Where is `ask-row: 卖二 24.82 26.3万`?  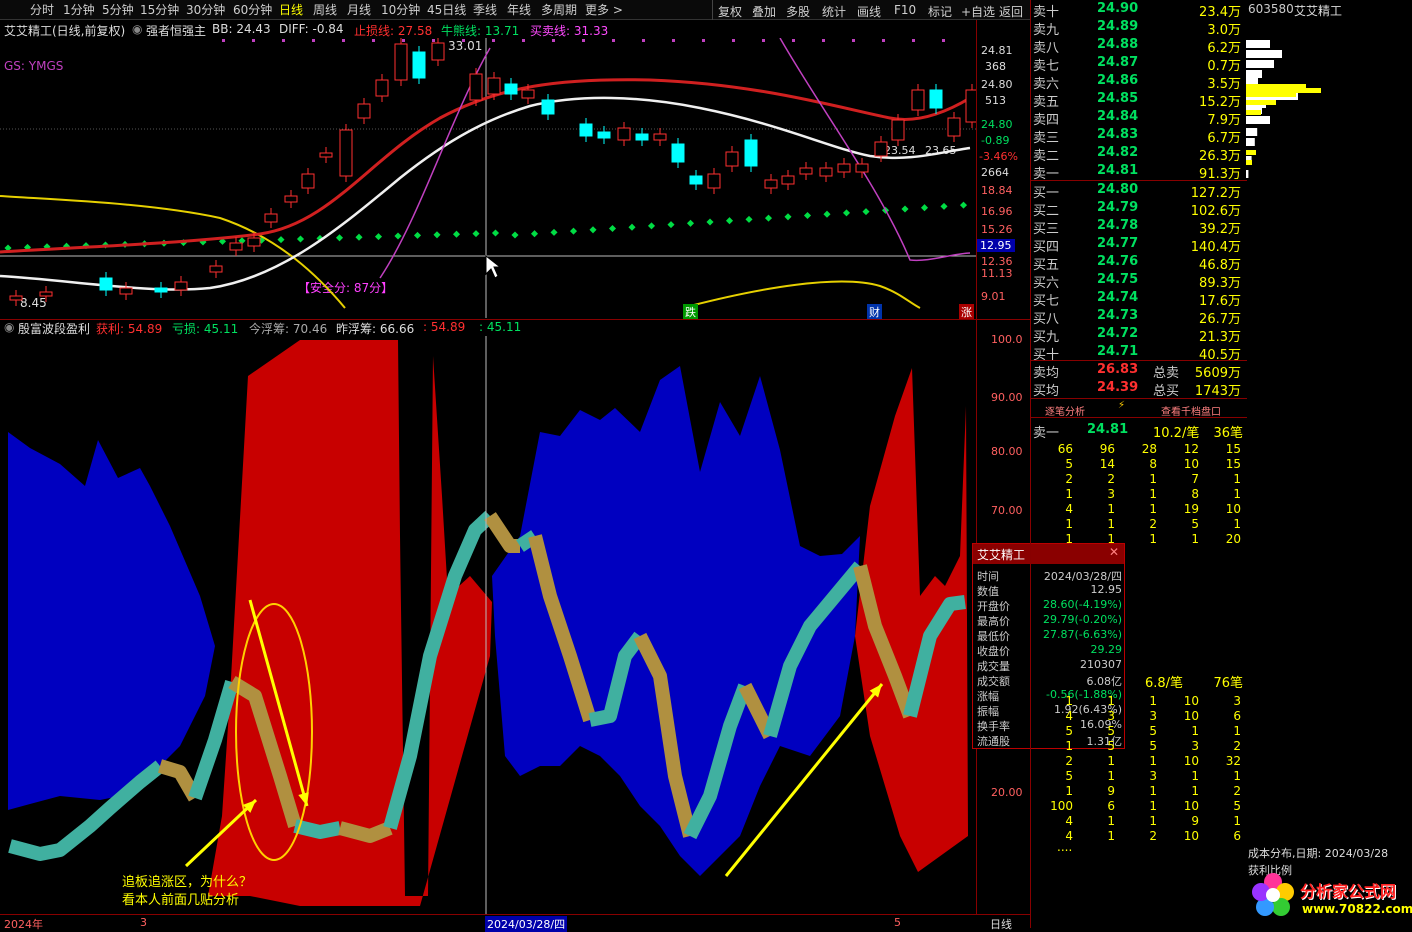 ask-row: 卖二 24.82 26.3万 is located at coordinates (1139, 154).